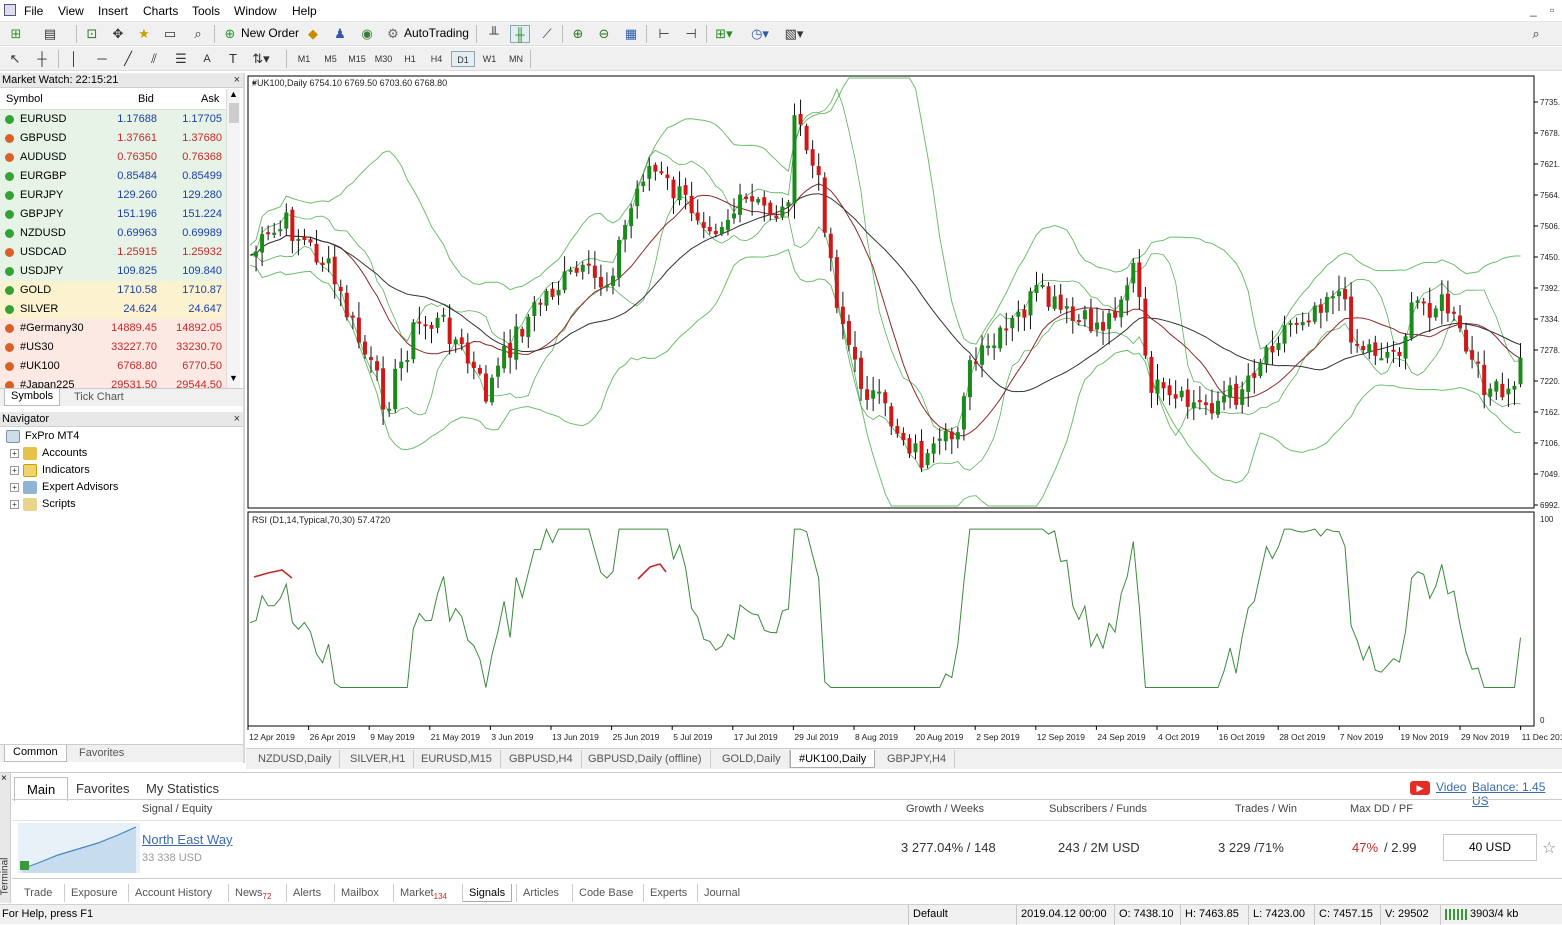 The image size is (1562, 925). Describe the element at coordinates (113, 271) in the screenshot. I see `market-watch-row: USDJPY 109.825 109.840` at that location.